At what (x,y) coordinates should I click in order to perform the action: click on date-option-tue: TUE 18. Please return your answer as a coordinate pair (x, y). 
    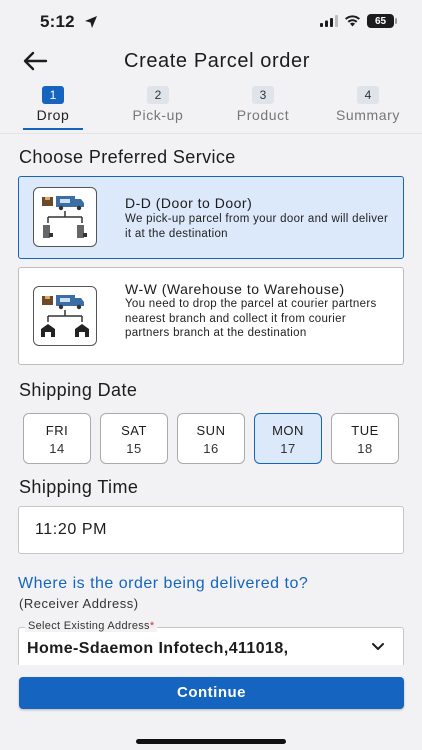
    Looking at the image, I should click on (365, 438).